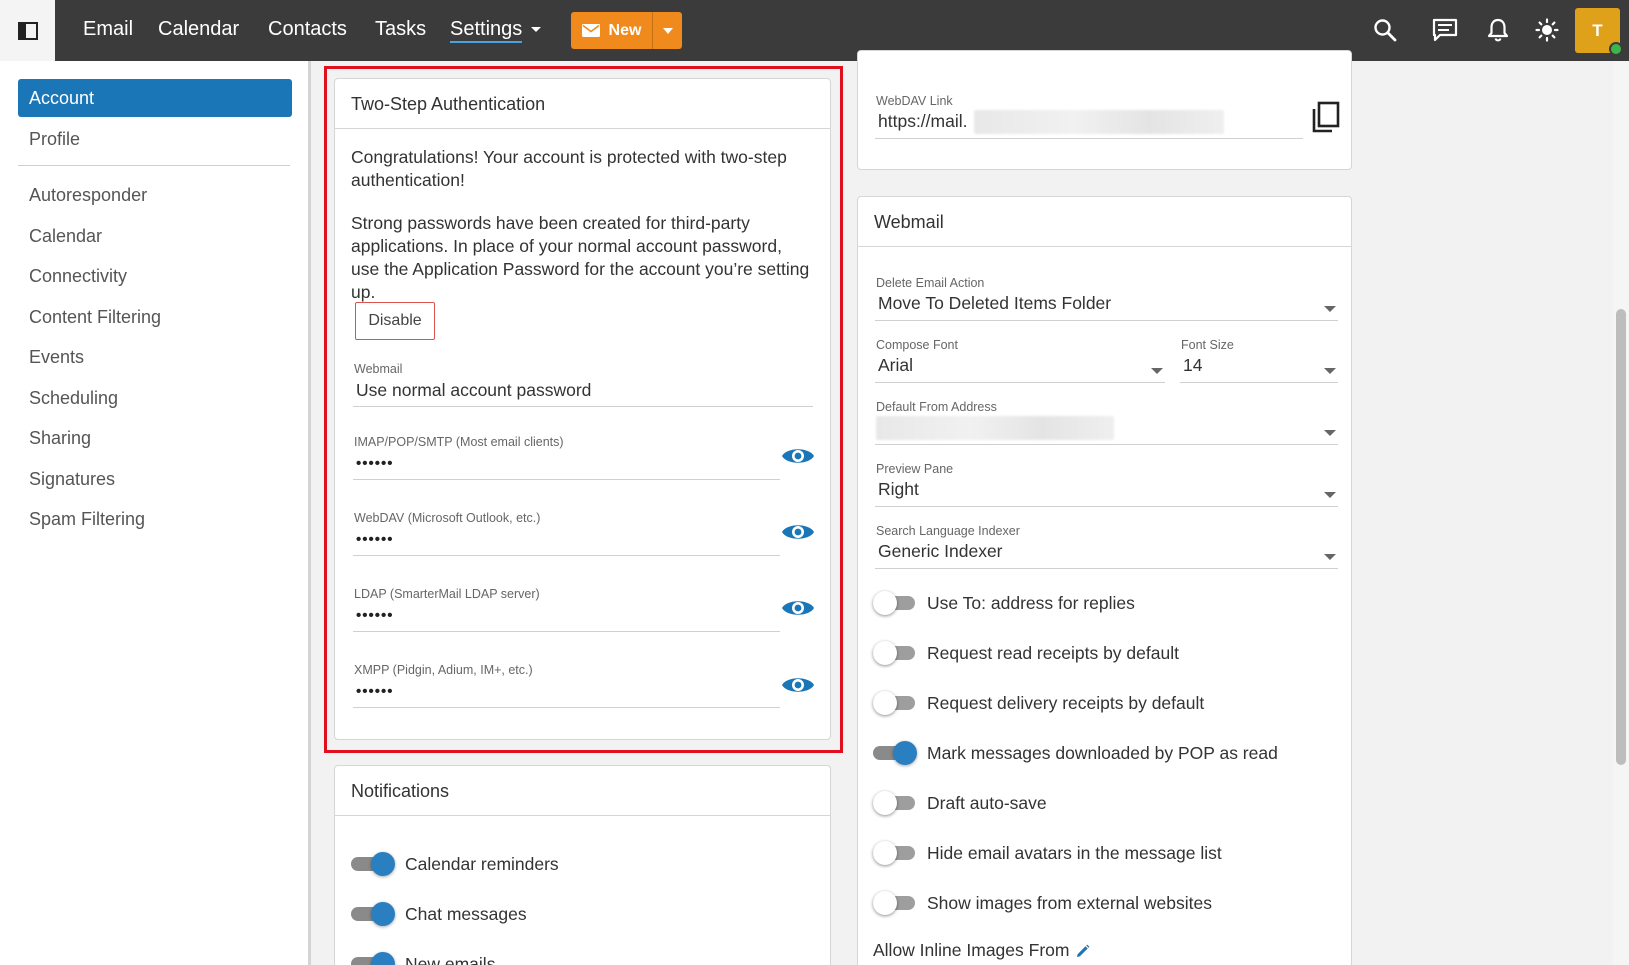 This screenshot has height=965, width=1629. I want to click on new-button-label: New, so click(625, 30).